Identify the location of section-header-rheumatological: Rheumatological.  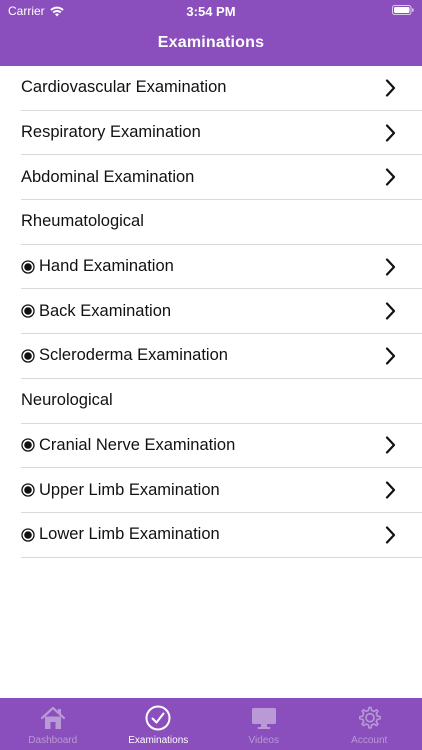
(221, 222).